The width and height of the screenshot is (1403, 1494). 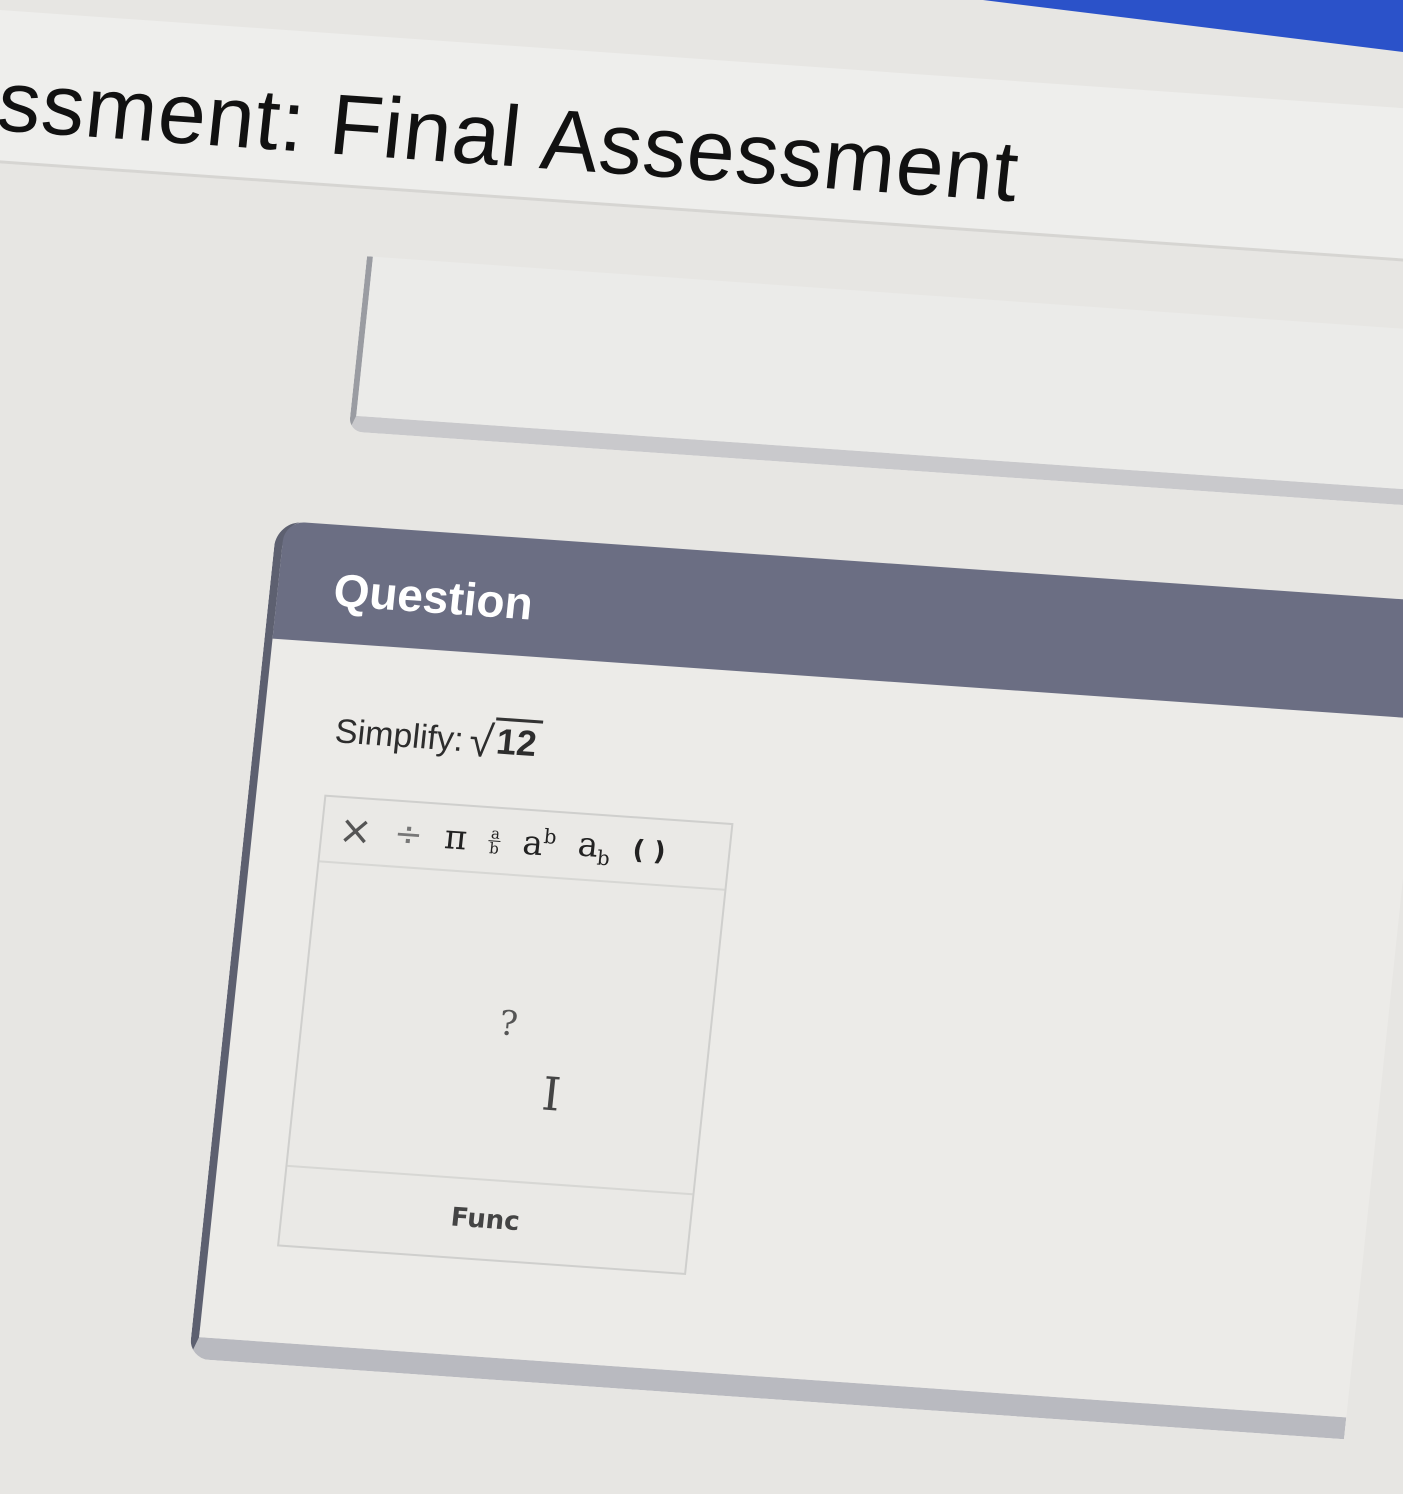 I want to click on pi-button: π, so click(x=456, y=837).